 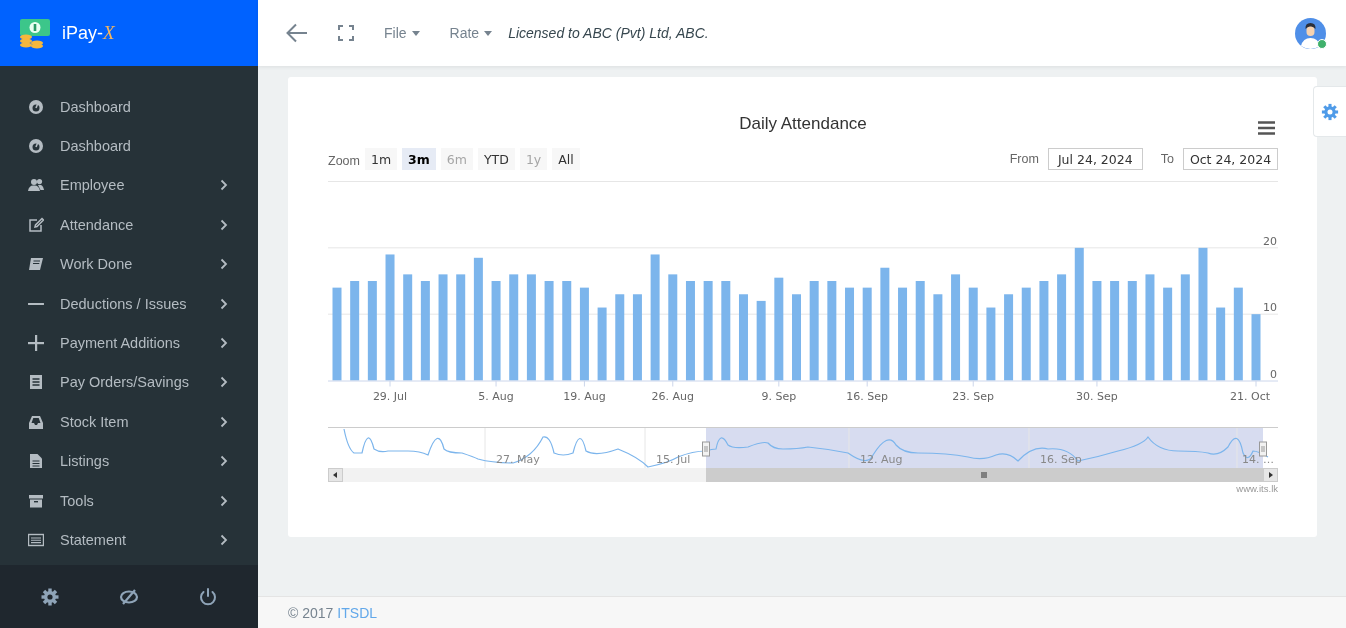 What do you see at coordinates (673, 396) in the screenshot?
I see `axis-label: 26. Aug` at bounding box center [673, 396].